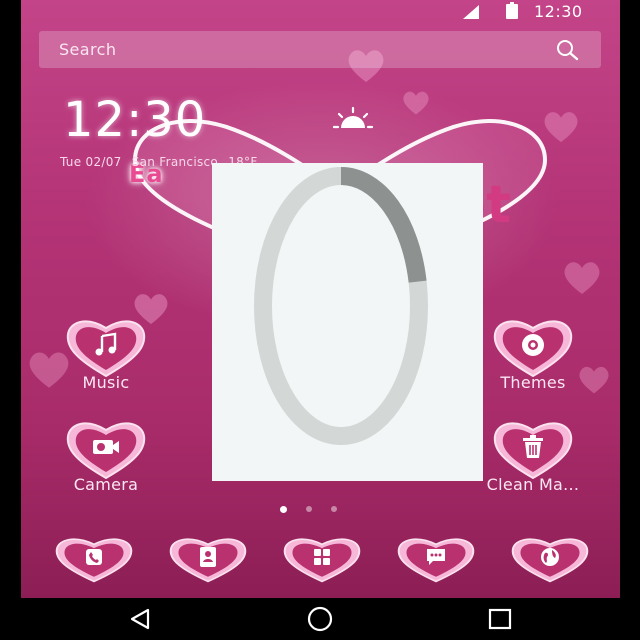 This screenshot has width=640, height=640. What do you see at coordinates (94, 557) in the screenshot?
I see `phone-icon` at bounding box center [94, 557].